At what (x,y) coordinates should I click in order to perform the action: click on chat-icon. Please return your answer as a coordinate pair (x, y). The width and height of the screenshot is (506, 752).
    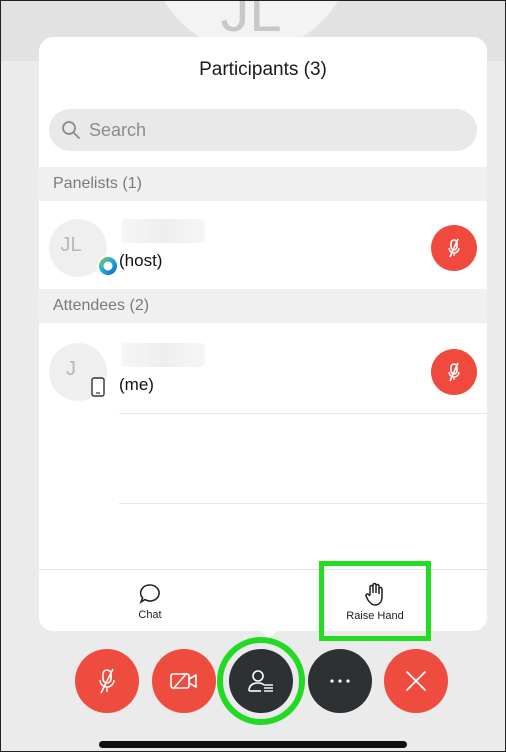
    Looking at the image, I should click on (149, 593).